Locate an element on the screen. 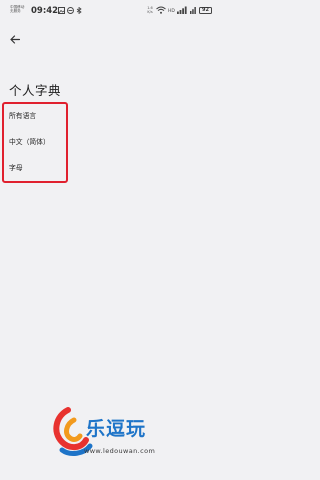 This screenshot has height=480, width=320. carrier-info: 中国移动 无服务 is located at coordinates (17, 9).